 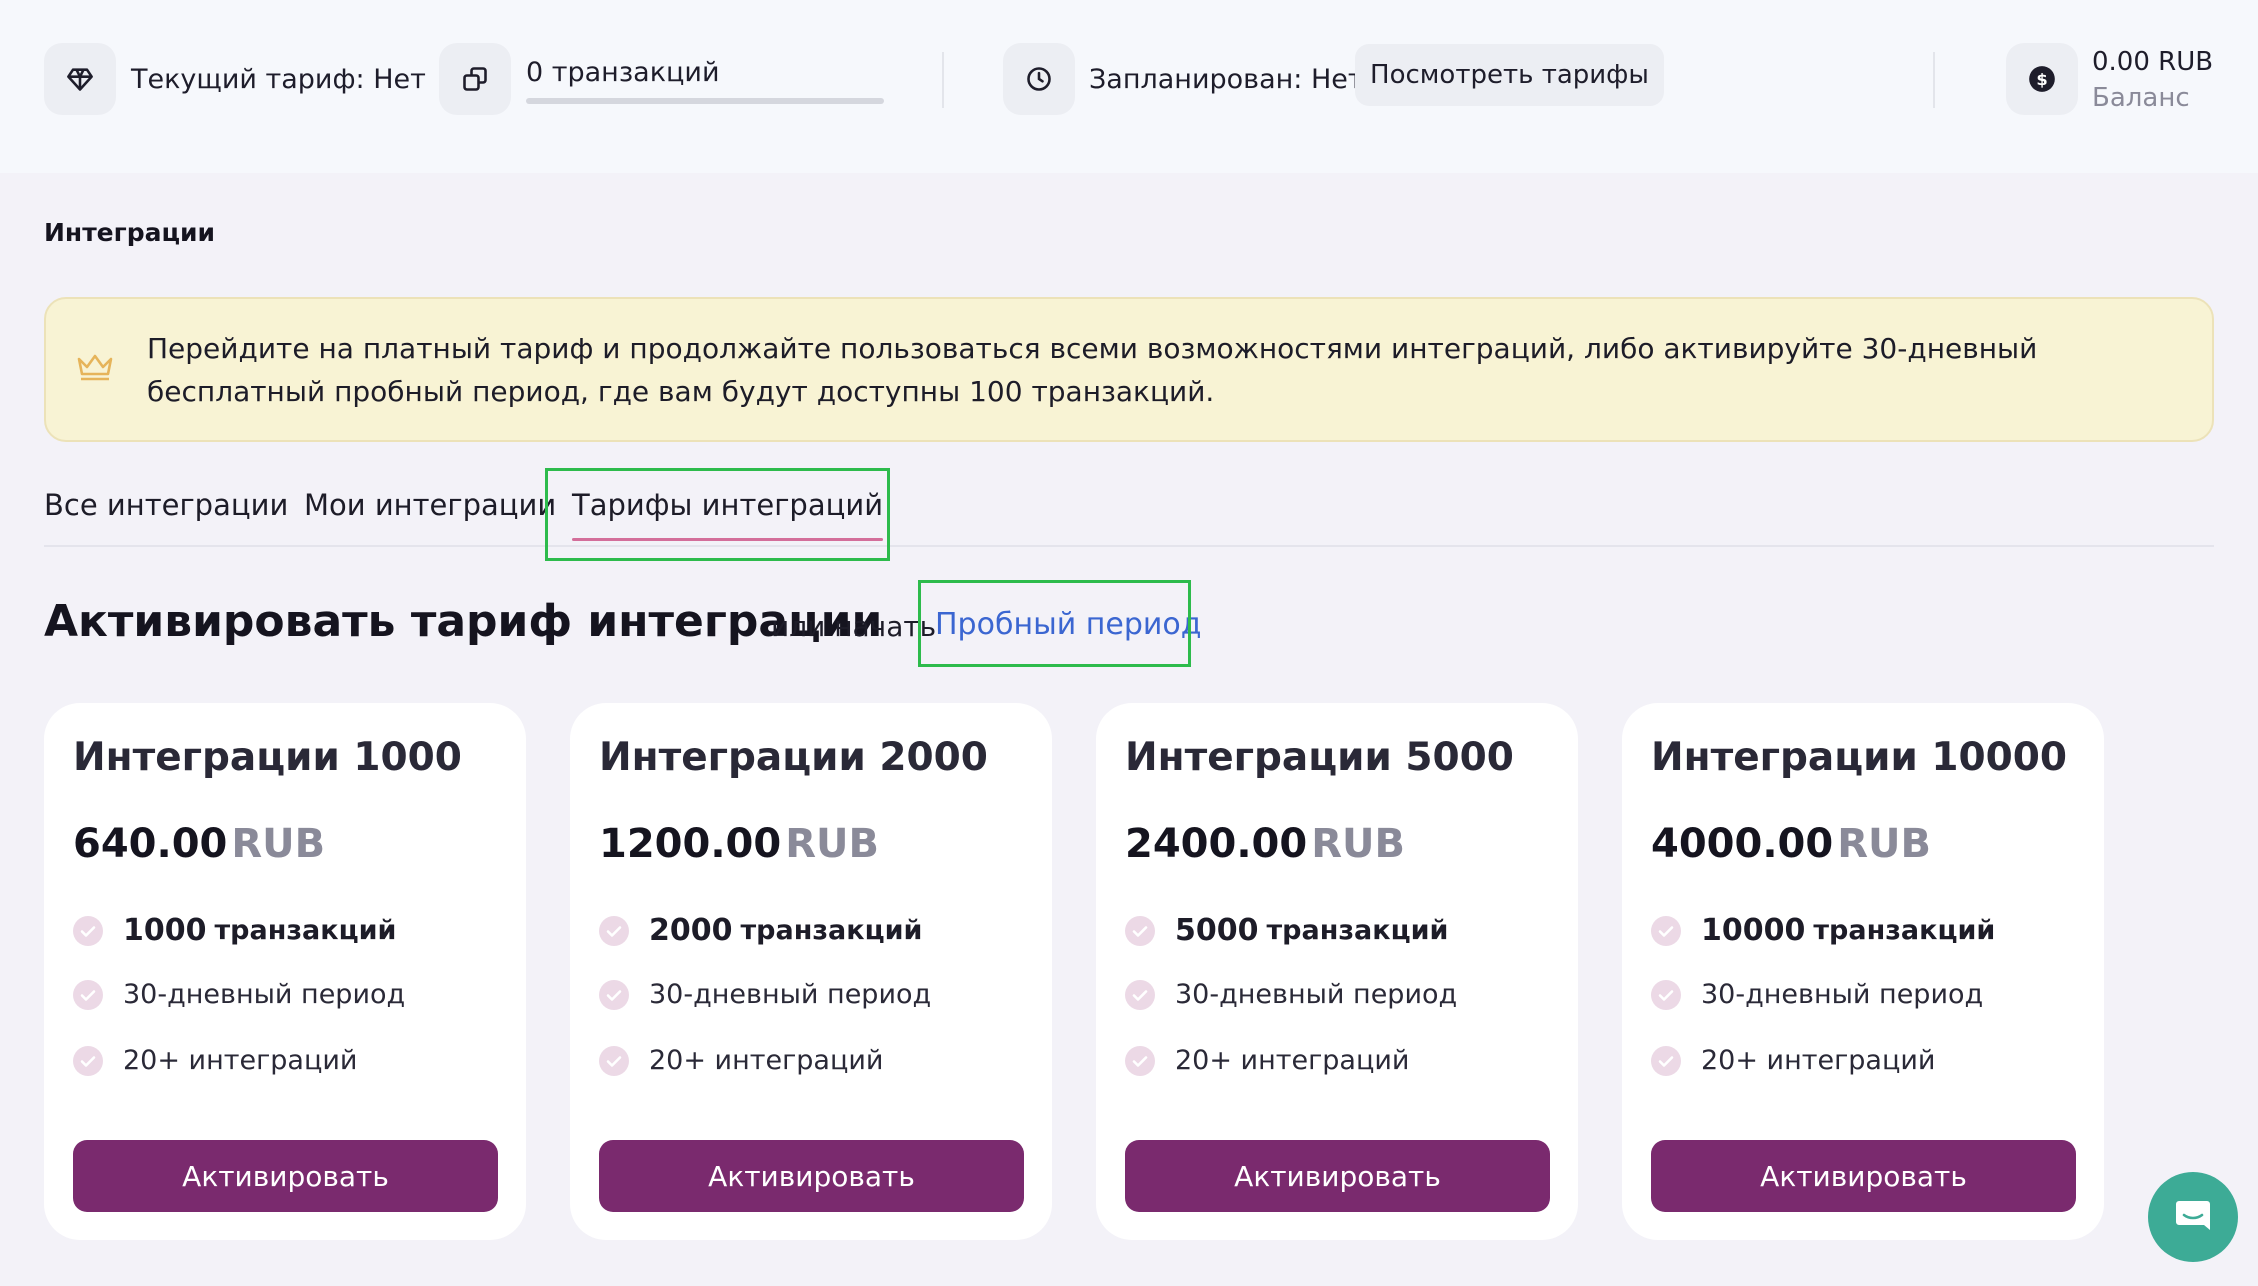 I want to click on plan-name: Интеграции 2000, so click(x=793, y=757).